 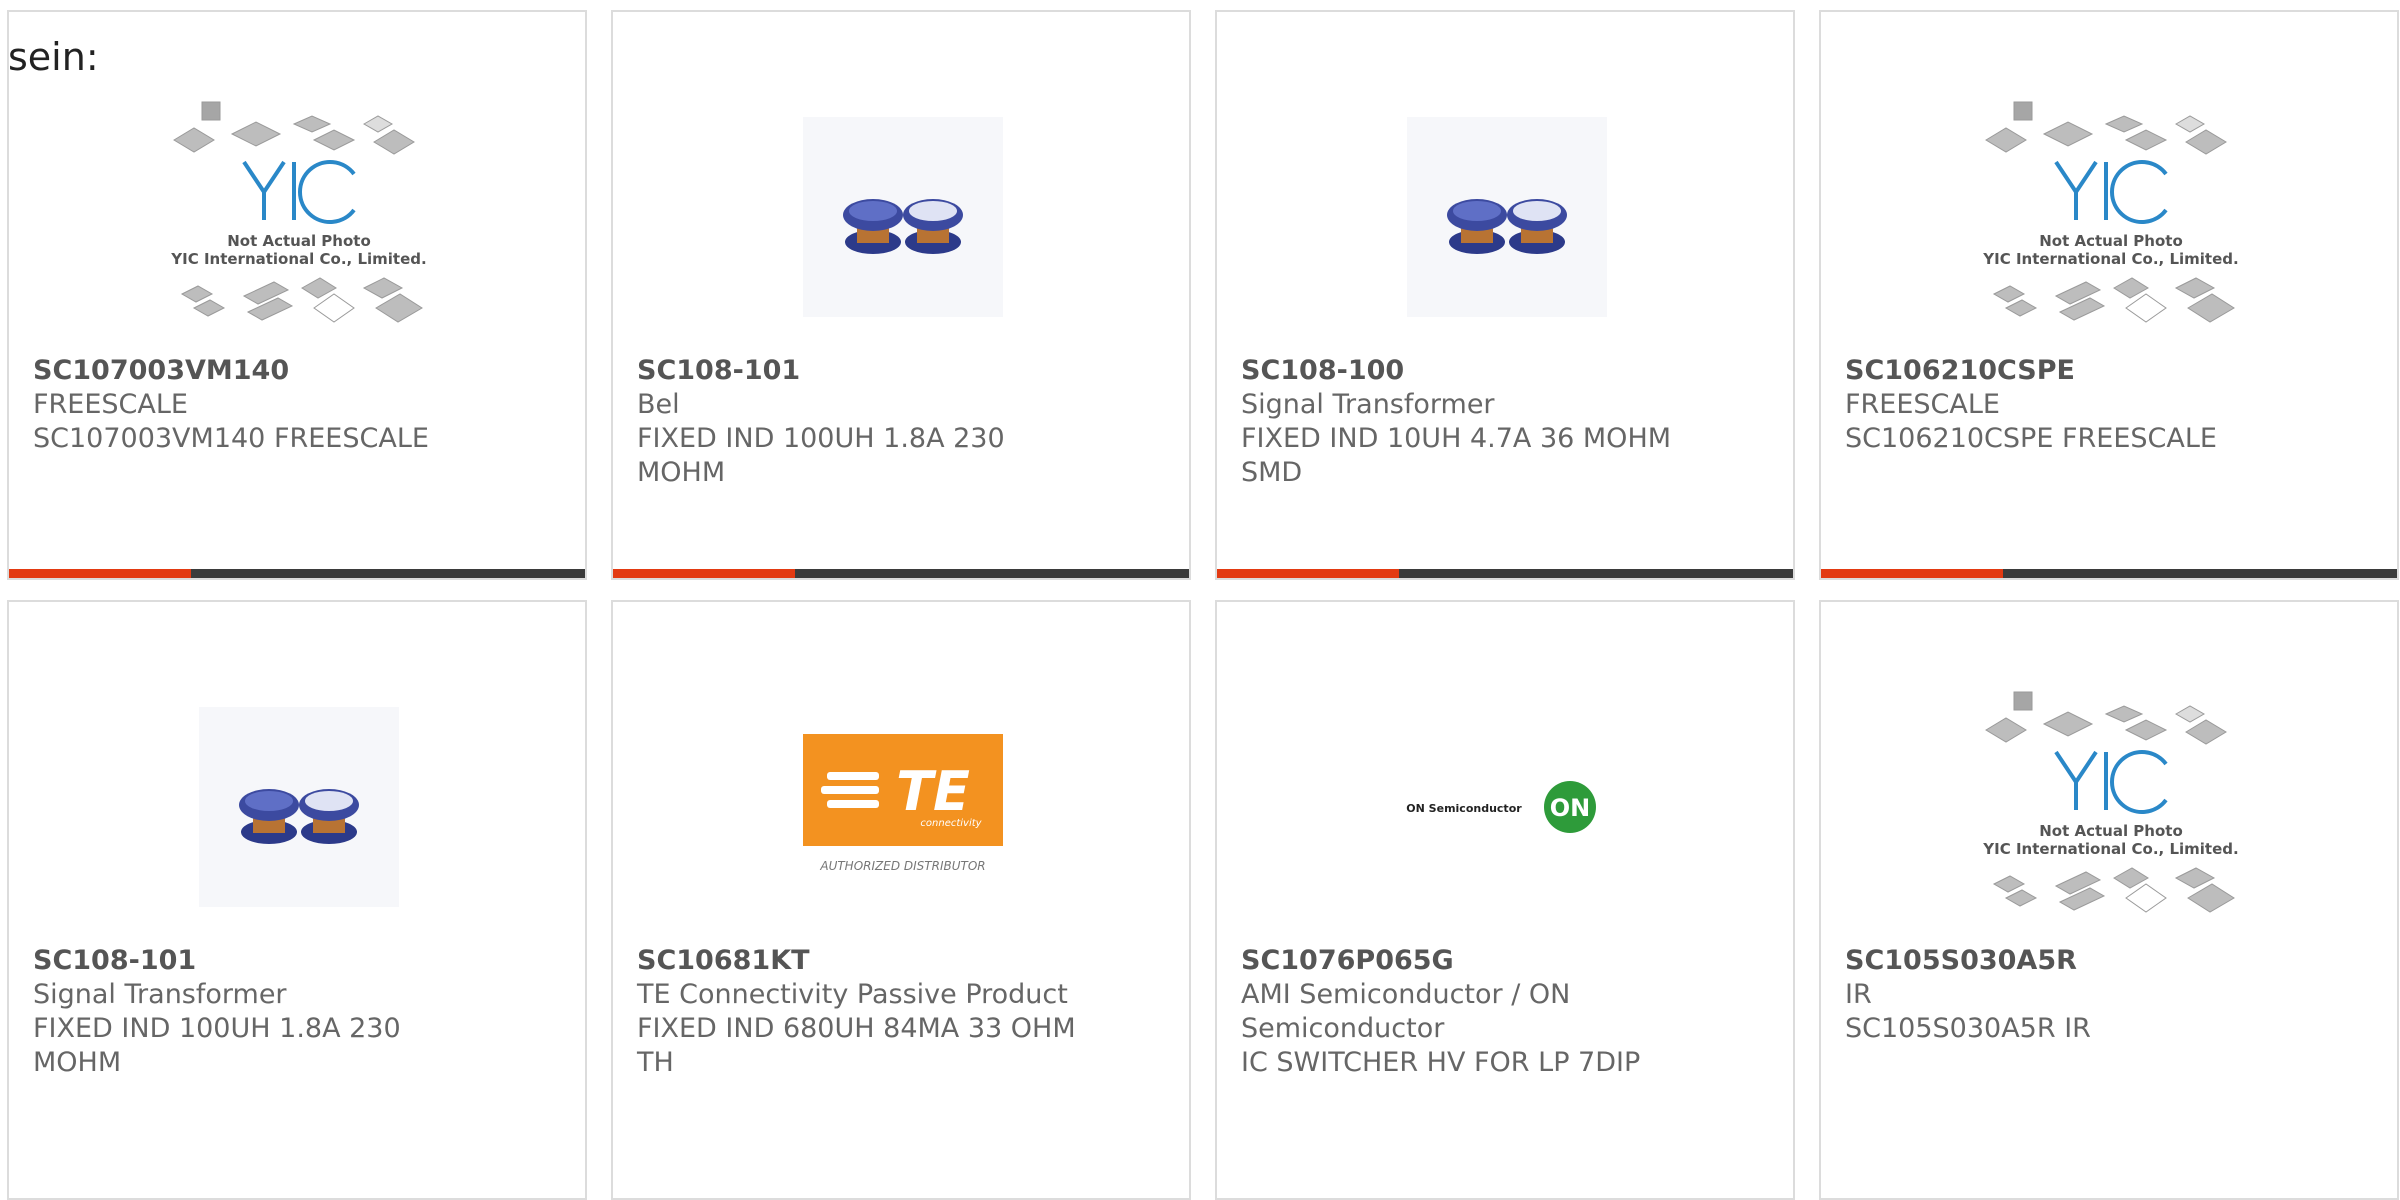 I want to click on svg-text: ON Semiconductor, so click(x=1464, y=808).